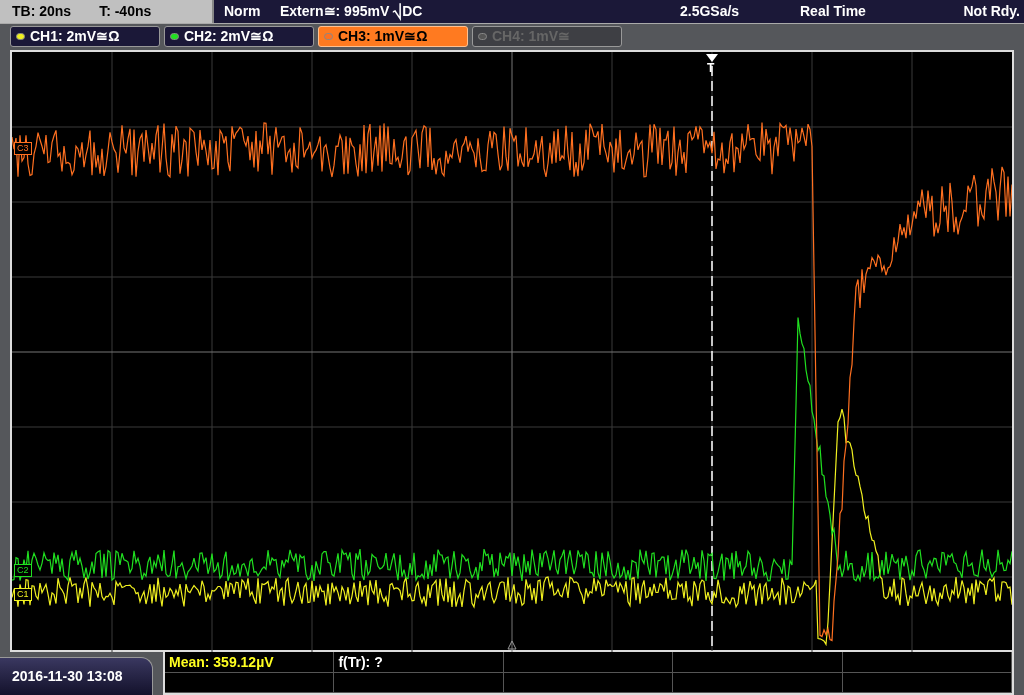 Image resolution: width=1024 pixels, height=695 pixels. What do you see at coordinates (710, 11) in the screenshot?
I see `sample-rate-label: 2.5GSa/s` at bounding box center [710, 11].